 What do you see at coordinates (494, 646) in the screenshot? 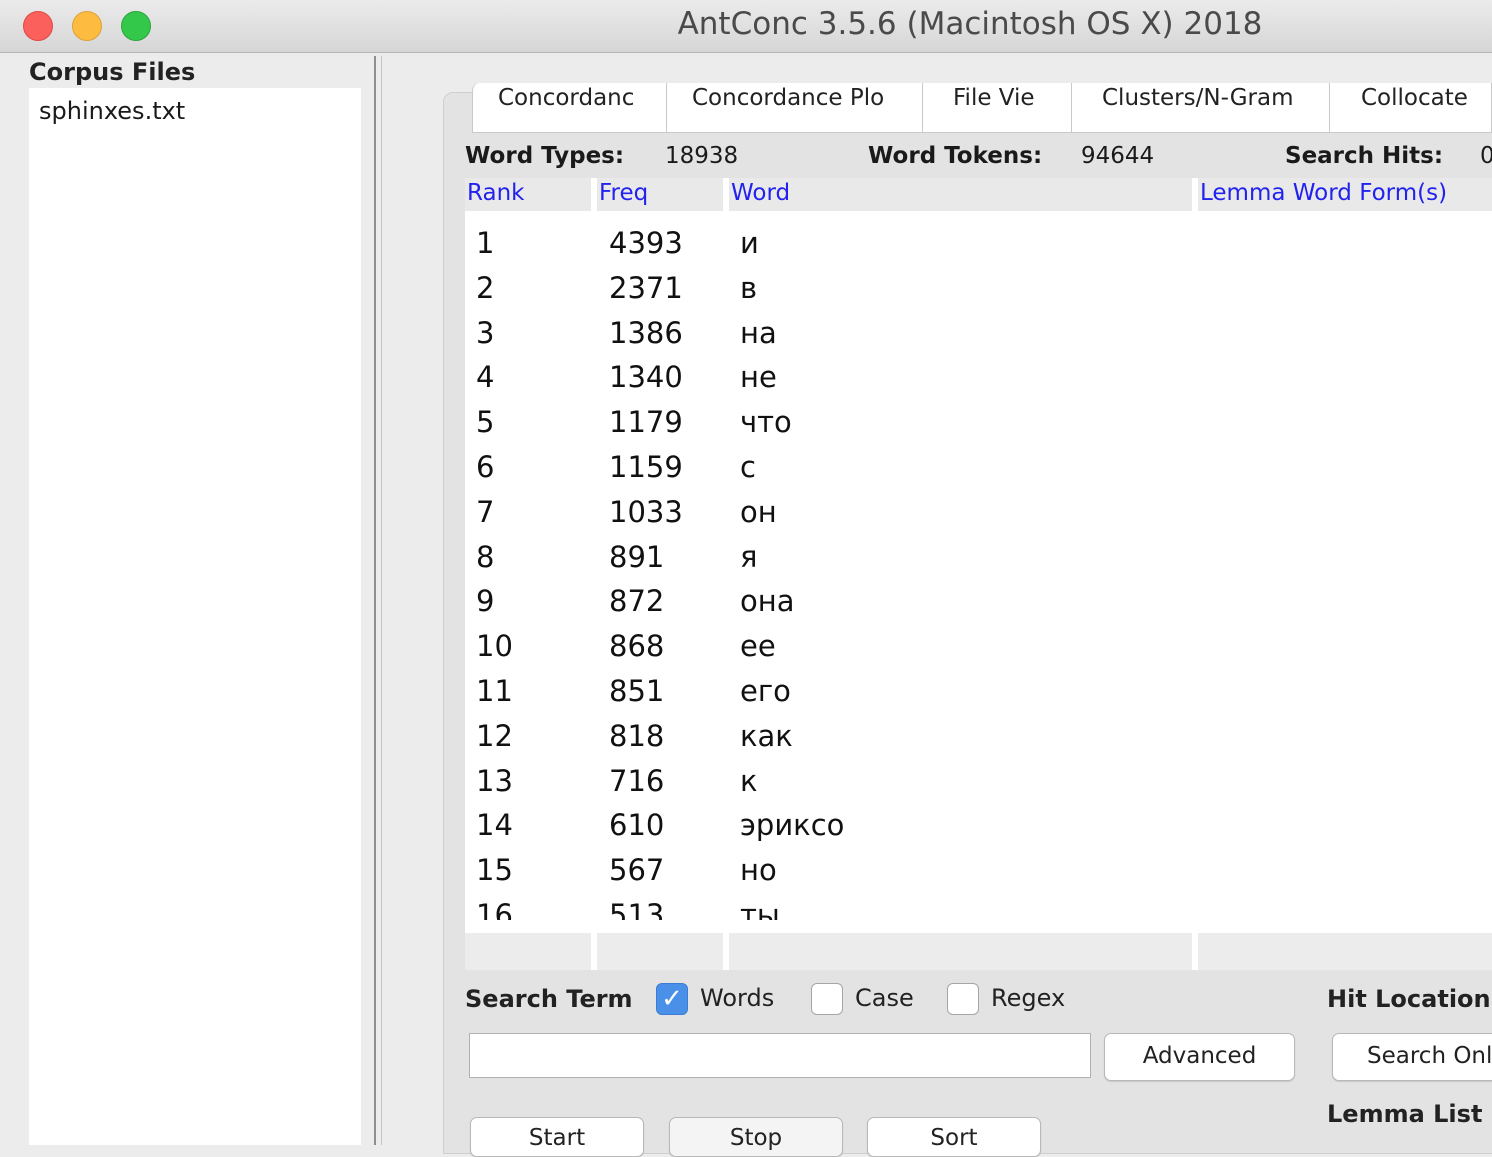
I see `rank-cell: 10` at bounding box center [494, 646].